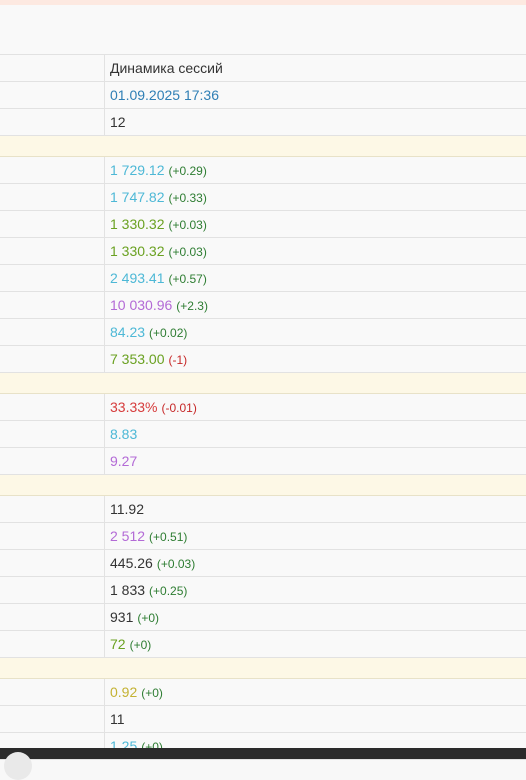 Image resolution: width=526 pixels, height=780 pixels. What do you see at coordinates (137, 278) in the screenshot?
I see `metric-value: 2 493.41` at bounding box center [137, 278].